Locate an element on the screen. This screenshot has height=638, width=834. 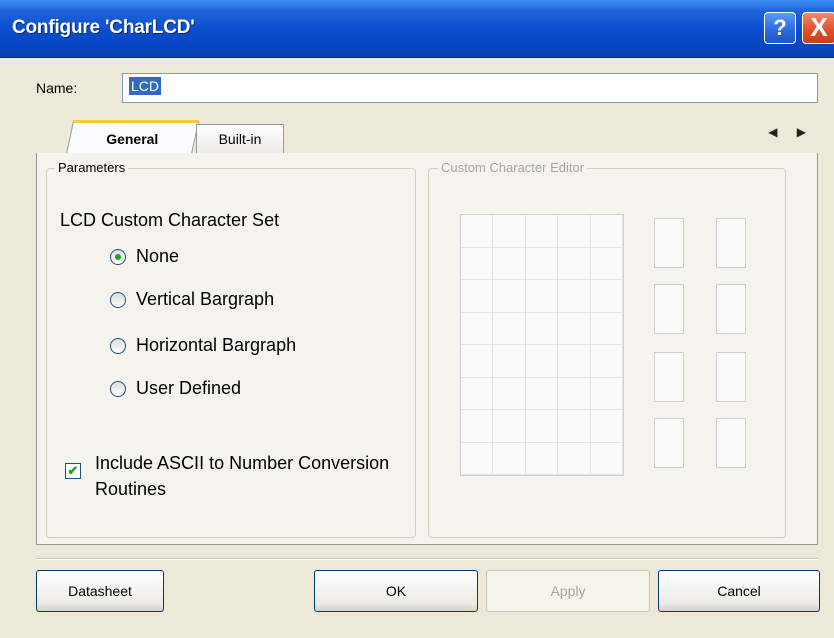
ascii-conversion-checkbox: ✔ is located at coordinates (73, 471).